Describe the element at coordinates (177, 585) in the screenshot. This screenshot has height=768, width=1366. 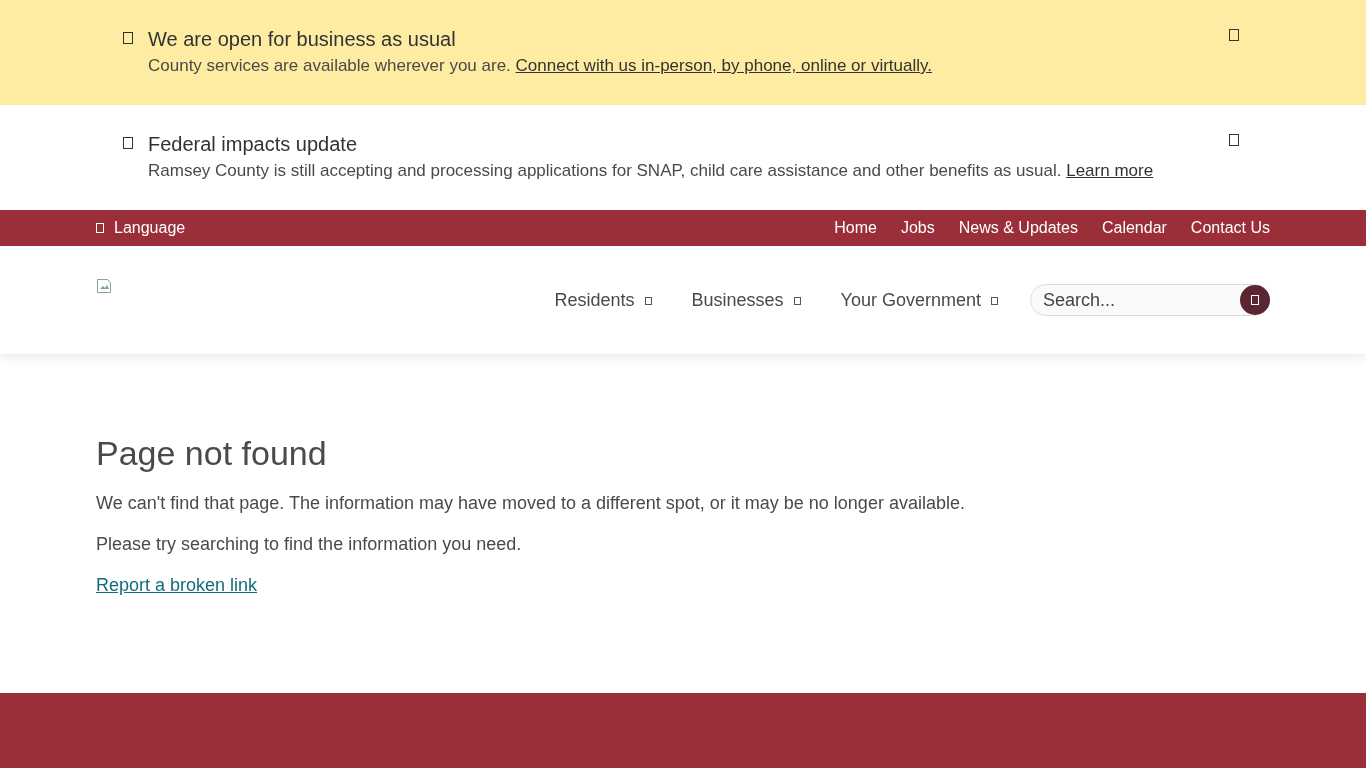
I see `report-link: Report a broken link` at that location.